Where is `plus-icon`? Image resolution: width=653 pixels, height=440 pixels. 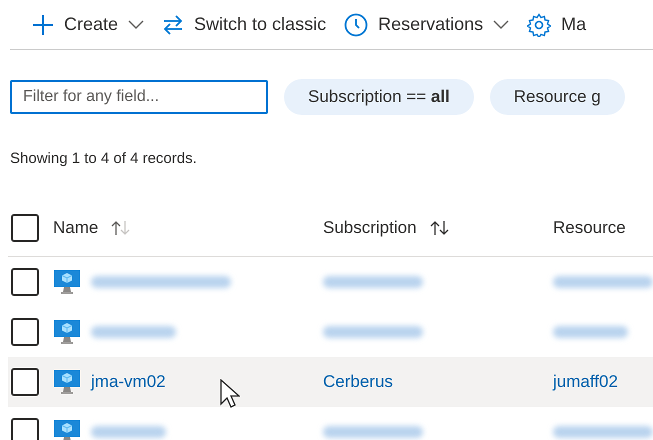 plus-icon is located at coordinates (43, 25).